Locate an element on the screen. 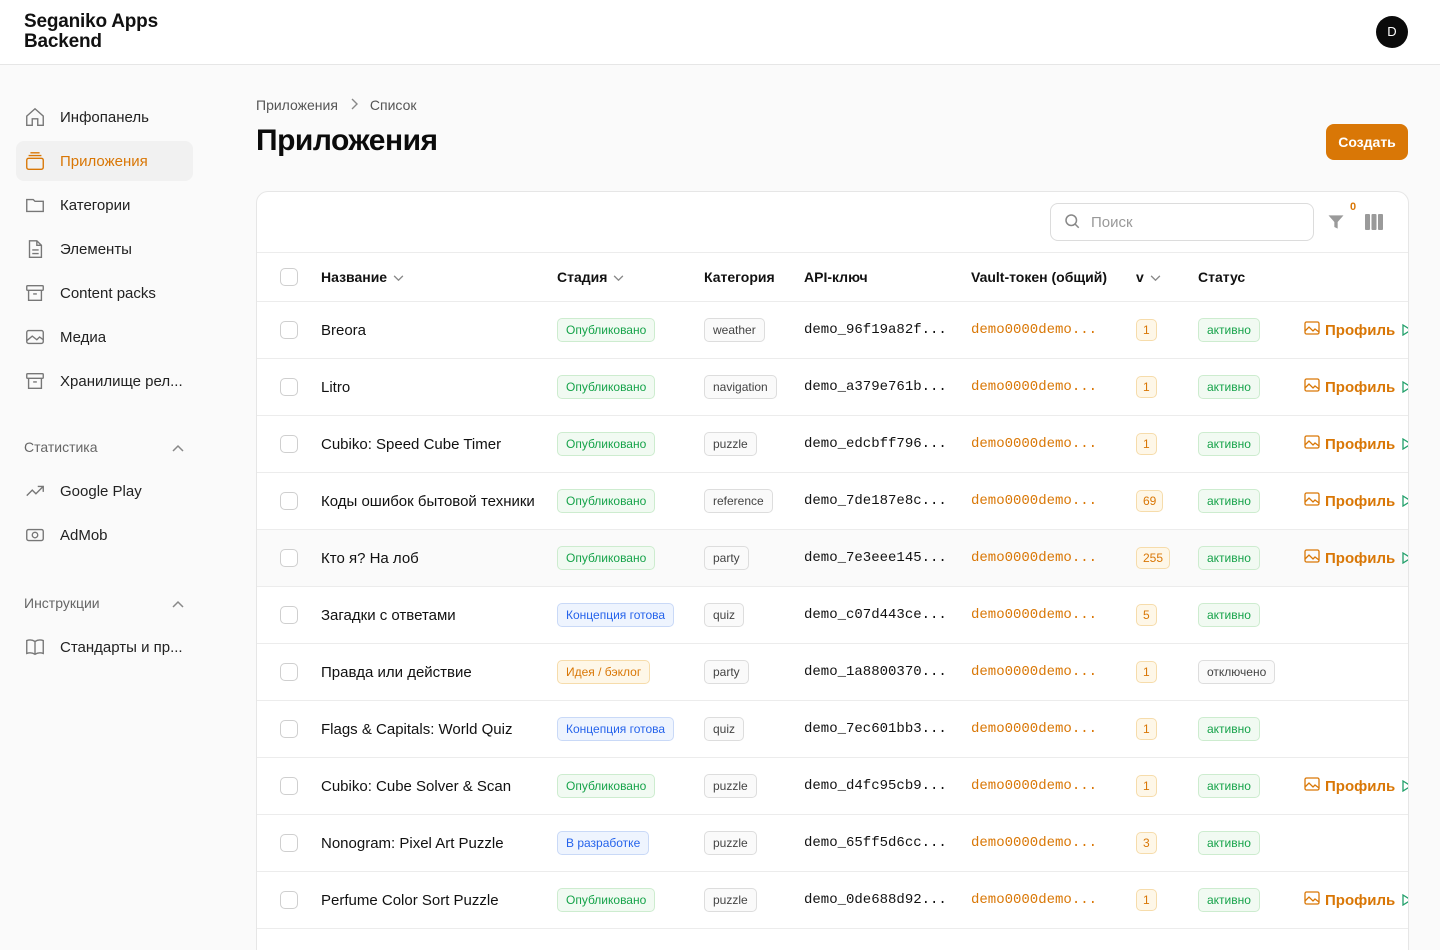  filter-icon is located at coordinates (1338, 223).